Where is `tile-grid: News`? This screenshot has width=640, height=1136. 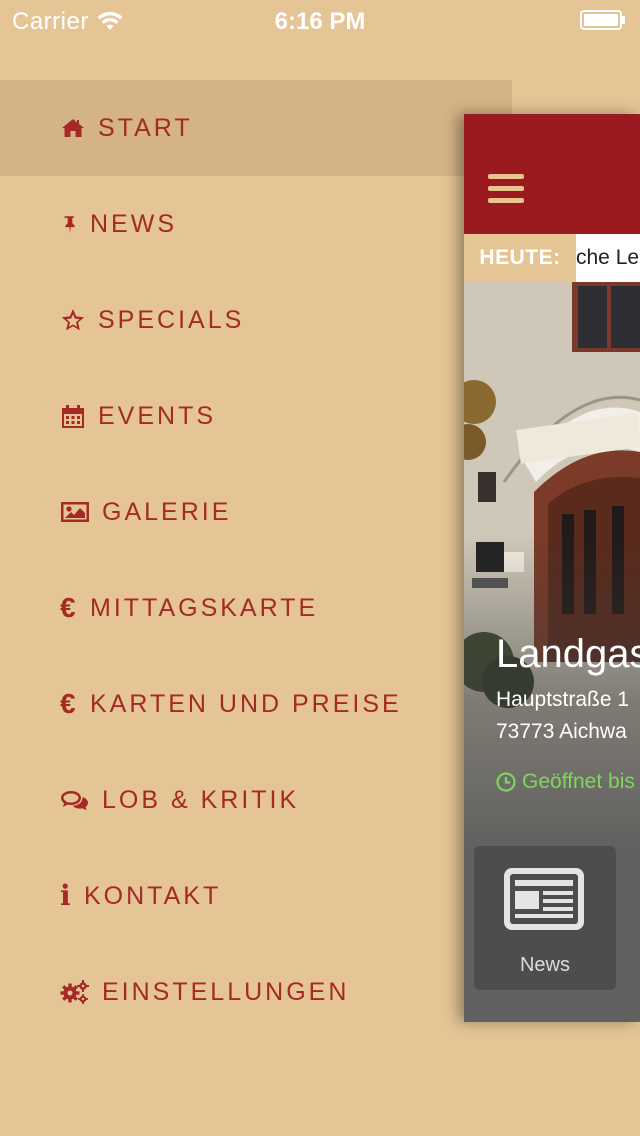
tile-grid: News is located at coordinates (552, 932).